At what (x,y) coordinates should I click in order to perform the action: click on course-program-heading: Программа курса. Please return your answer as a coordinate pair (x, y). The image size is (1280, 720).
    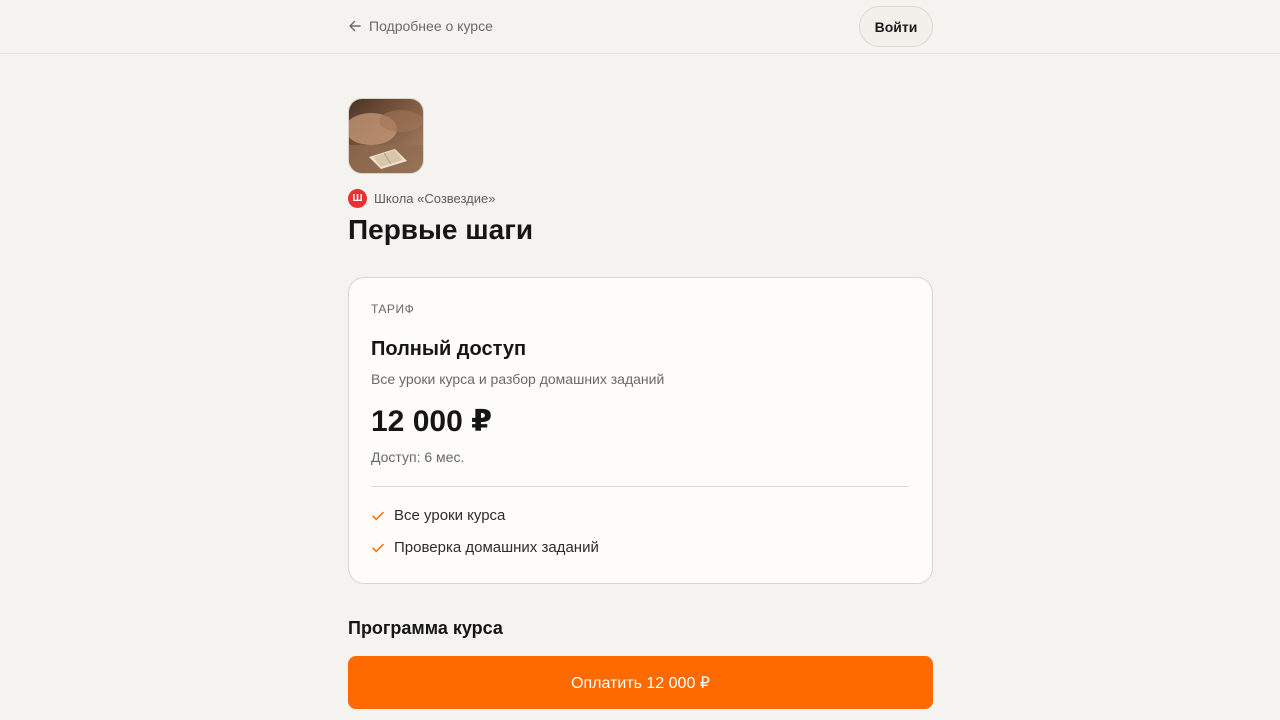
    Looking at the image, I should click on (425, 628).